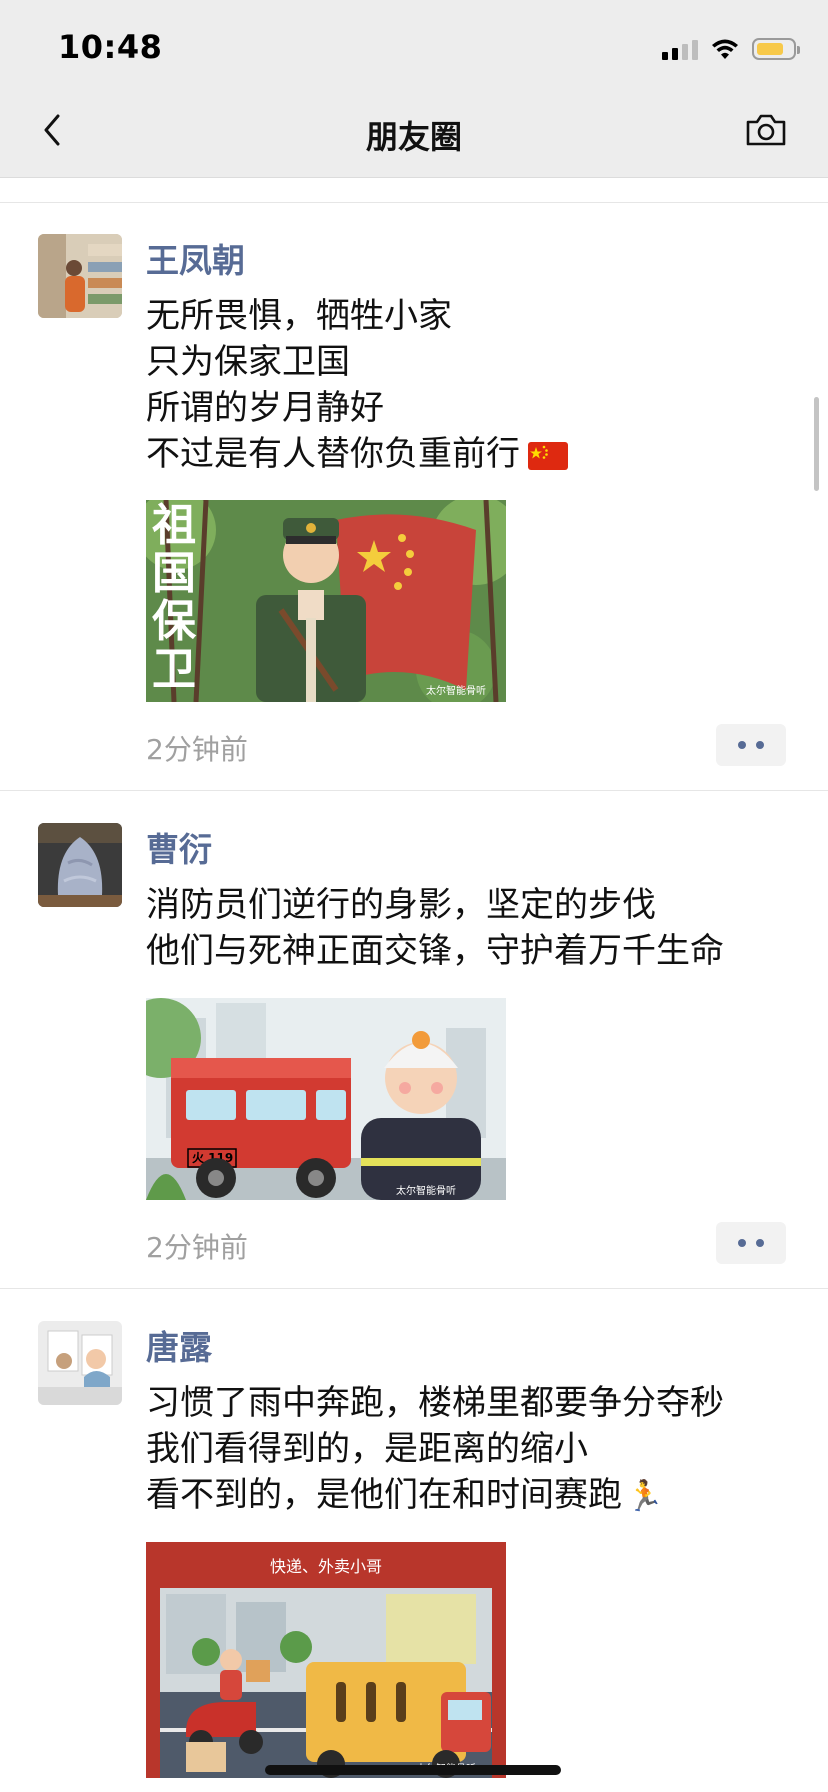 Image resolution: width=828 pixels, height=1792 pixels. I want to click on svg-text: 卫, so click(174, 669).